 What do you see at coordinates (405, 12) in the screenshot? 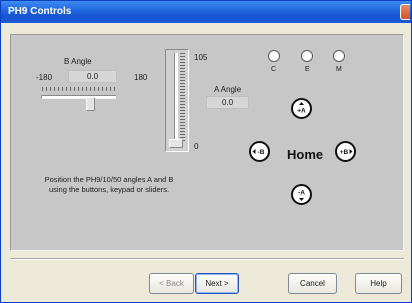
I see `close-button` at bounding box center [405, 12].